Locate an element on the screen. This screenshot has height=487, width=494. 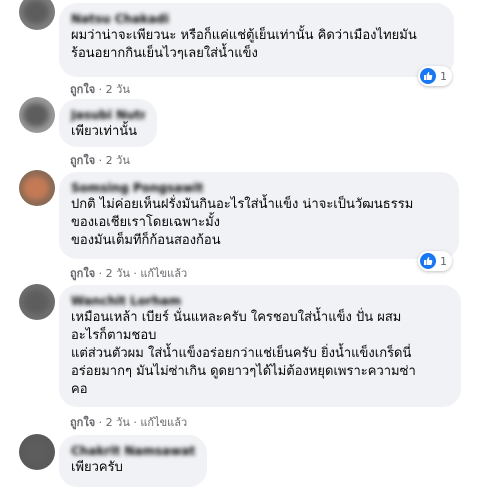
author-name: Natsu Chakadi is located at coordinates (256, 19).